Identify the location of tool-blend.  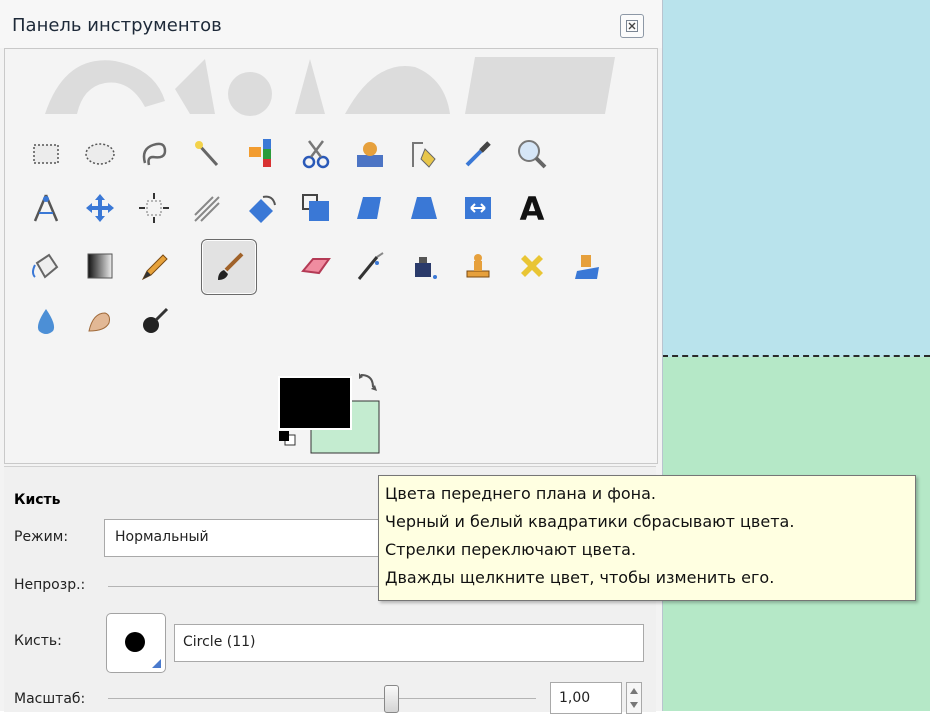
(100, 266).